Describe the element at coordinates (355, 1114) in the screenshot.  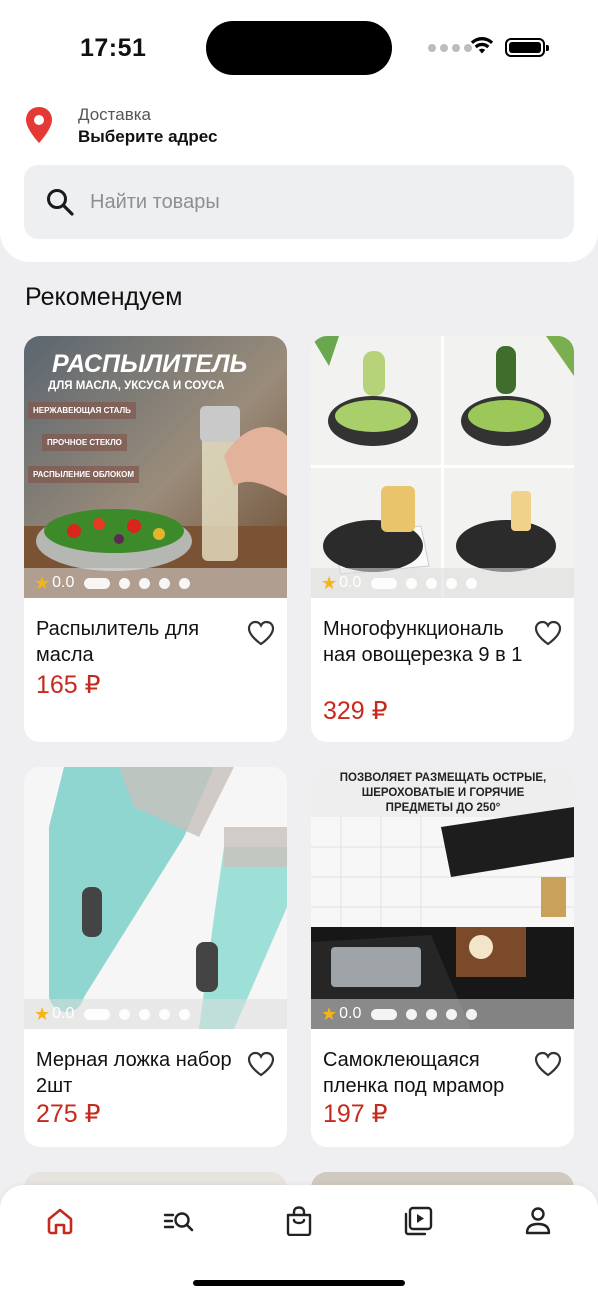
I see `product-price: 197 ₽` at that location.